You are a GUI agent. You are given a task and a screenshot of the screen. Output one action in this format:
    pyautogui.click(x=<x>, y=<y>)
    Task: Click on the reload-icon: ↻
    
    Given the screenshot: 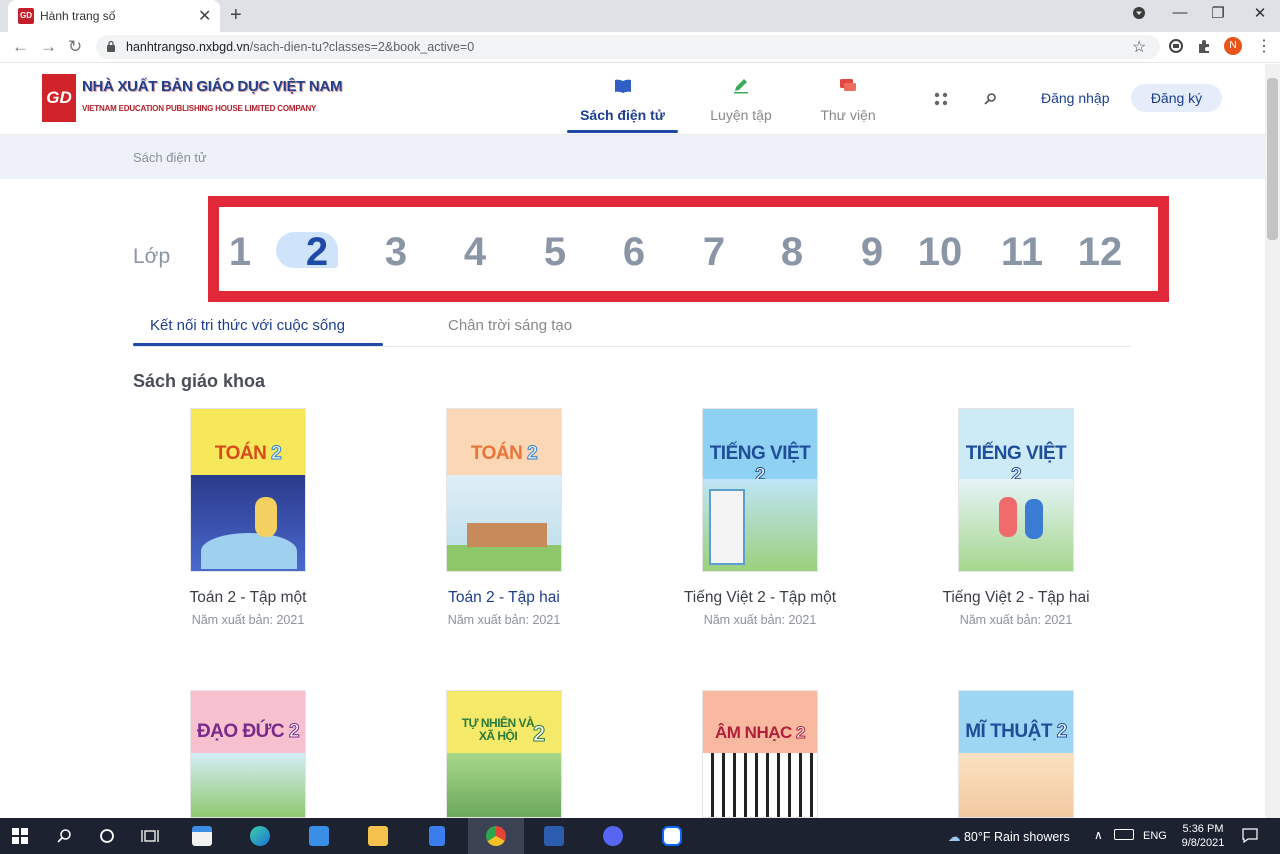 What is the action you would take?
    pyautogui.click(x=75, y=47)
    